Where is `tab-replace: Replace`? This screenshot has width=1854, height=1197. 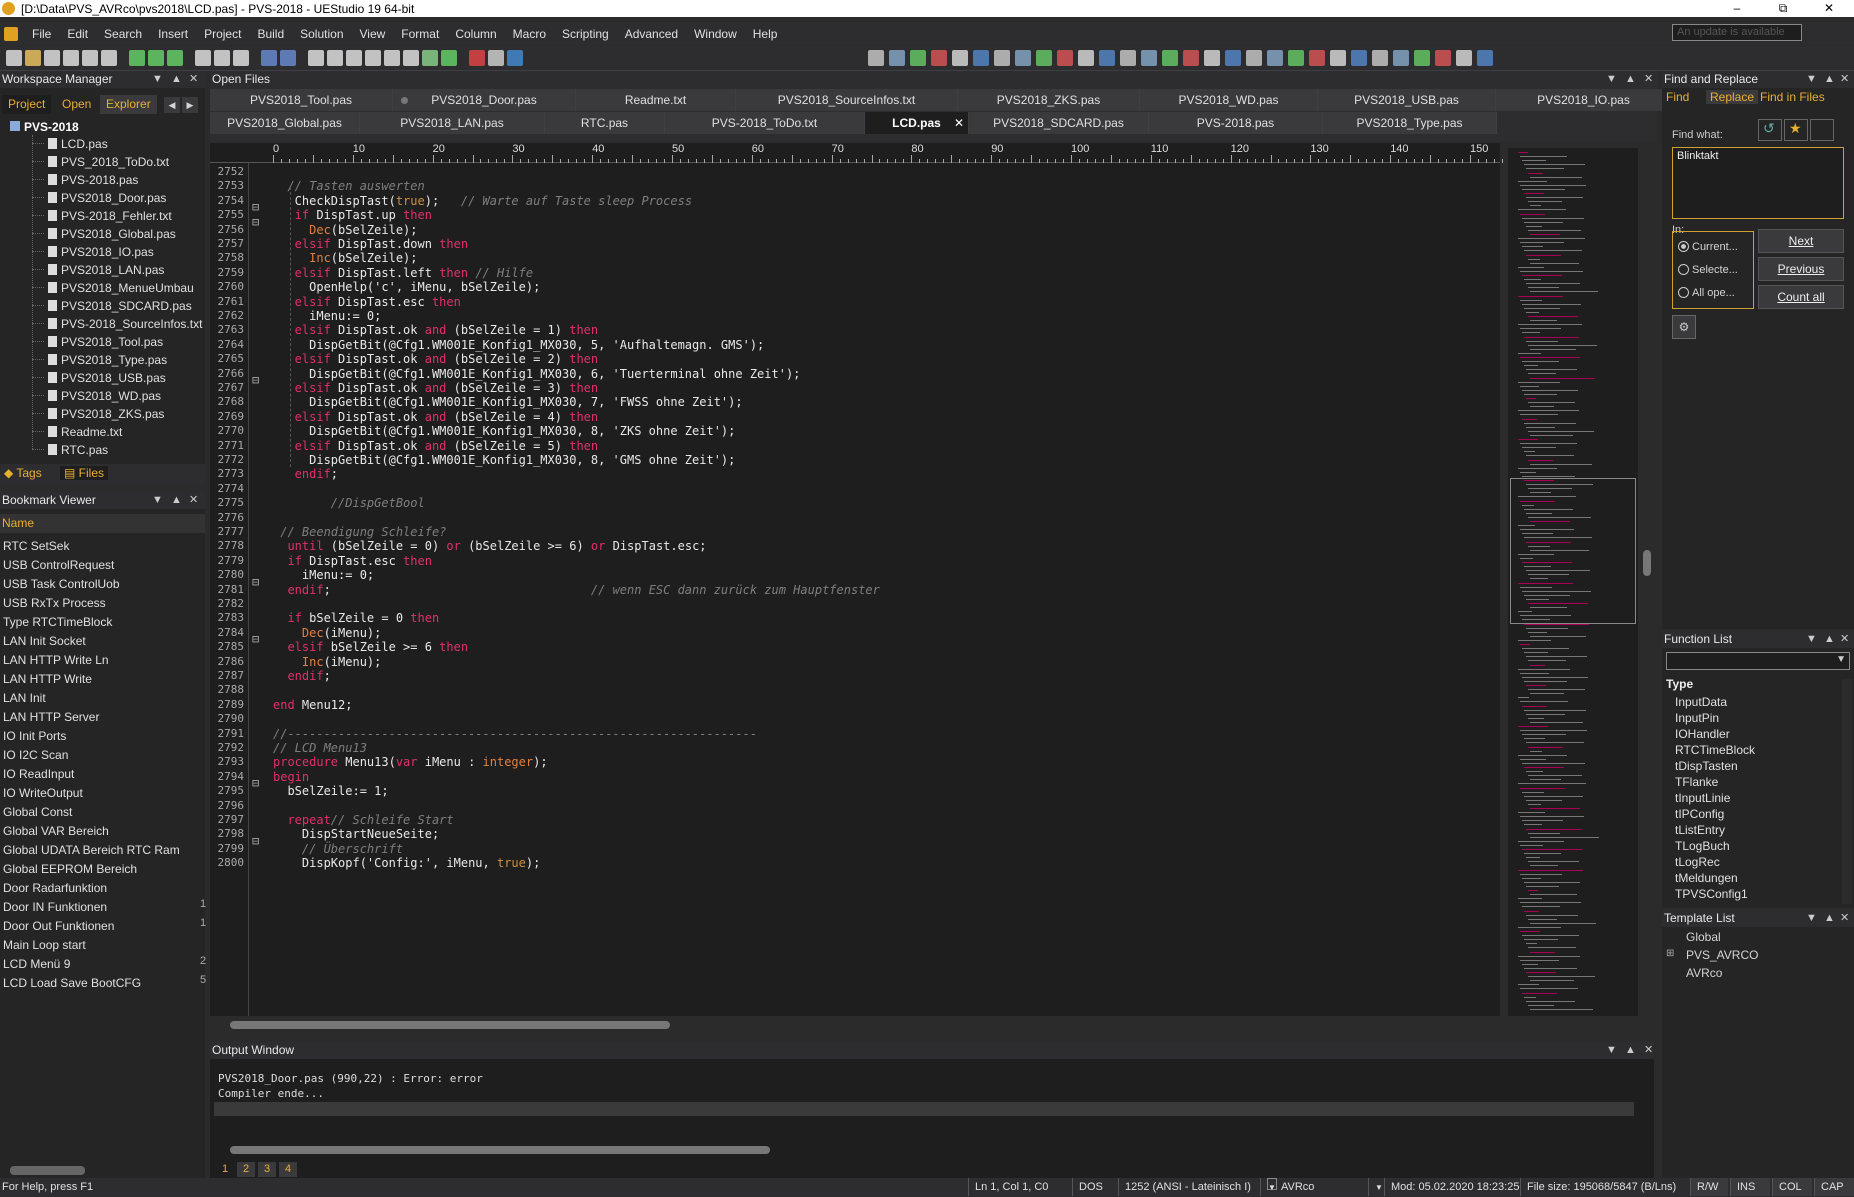
tab-replace: Replace is located at coordinates (1732, 97).